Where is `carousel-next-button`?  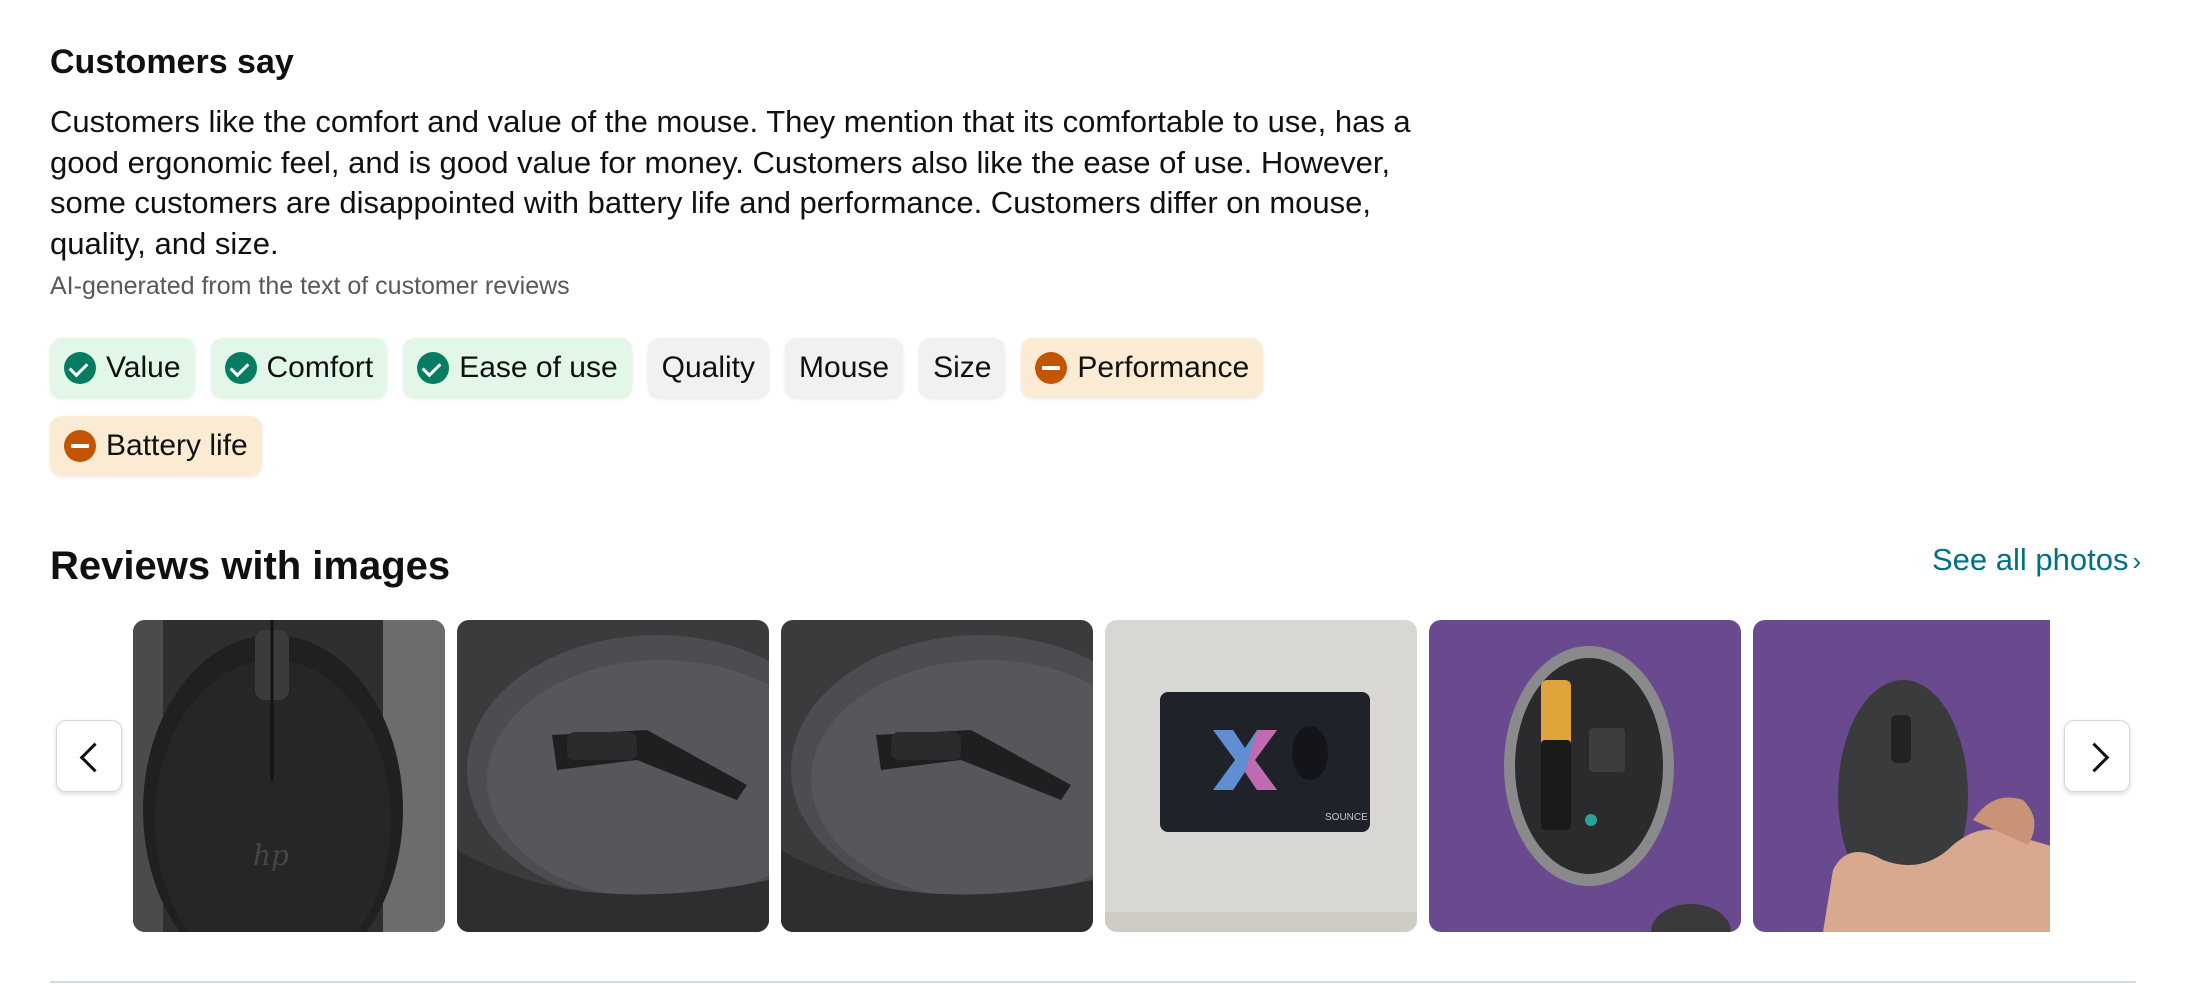
carousel-next-button is located at coordinates (2097, 756).